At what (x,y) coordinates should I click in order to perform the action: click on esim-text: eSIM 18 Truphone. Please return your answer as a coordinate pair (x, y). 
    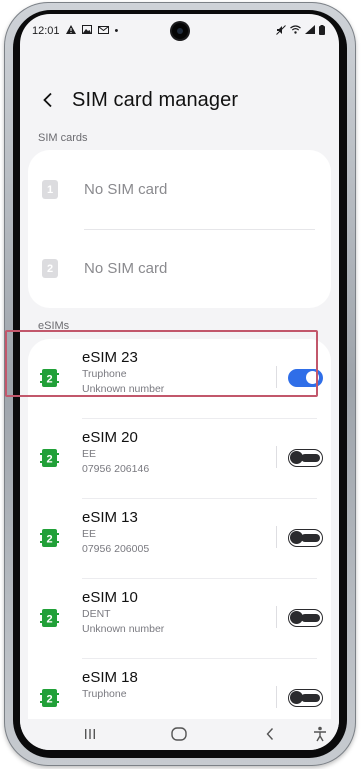
    Looking at the image, I should click on (110, 685).